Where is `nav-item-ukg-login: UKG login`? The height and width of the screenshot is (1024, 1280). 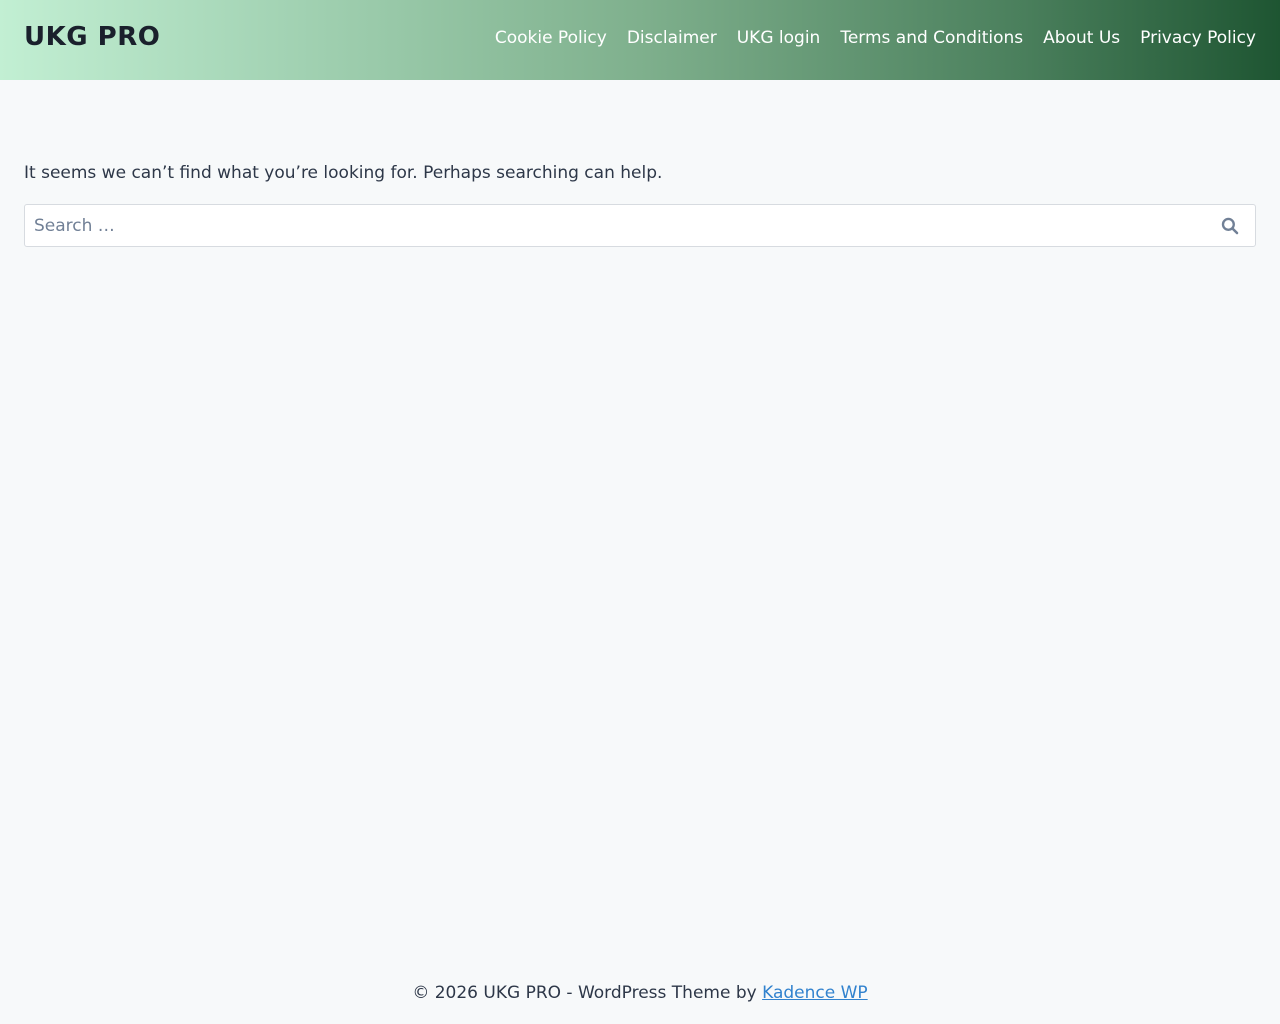 nav-item-ukg-login: UKG login is located at coordinates (779, 38).